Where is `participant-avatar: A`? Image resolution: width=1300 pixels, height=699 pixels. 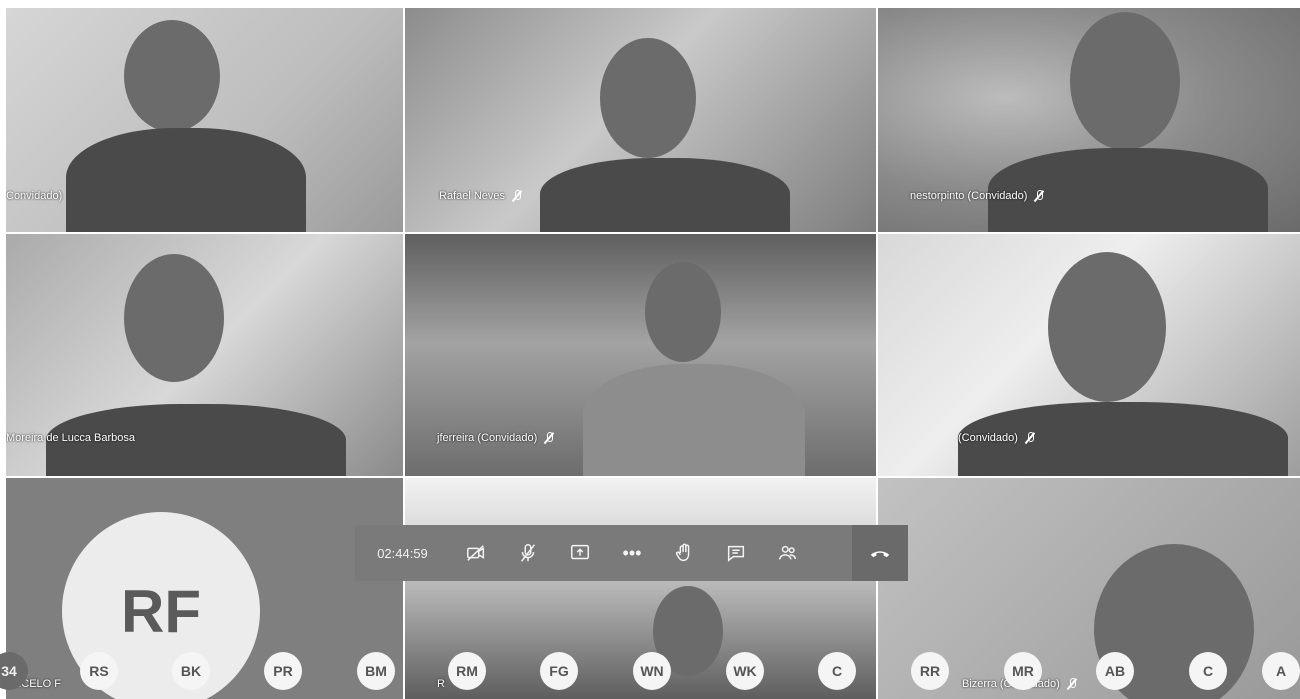 participant-avatar: A is located at coordinates (1281, 671).